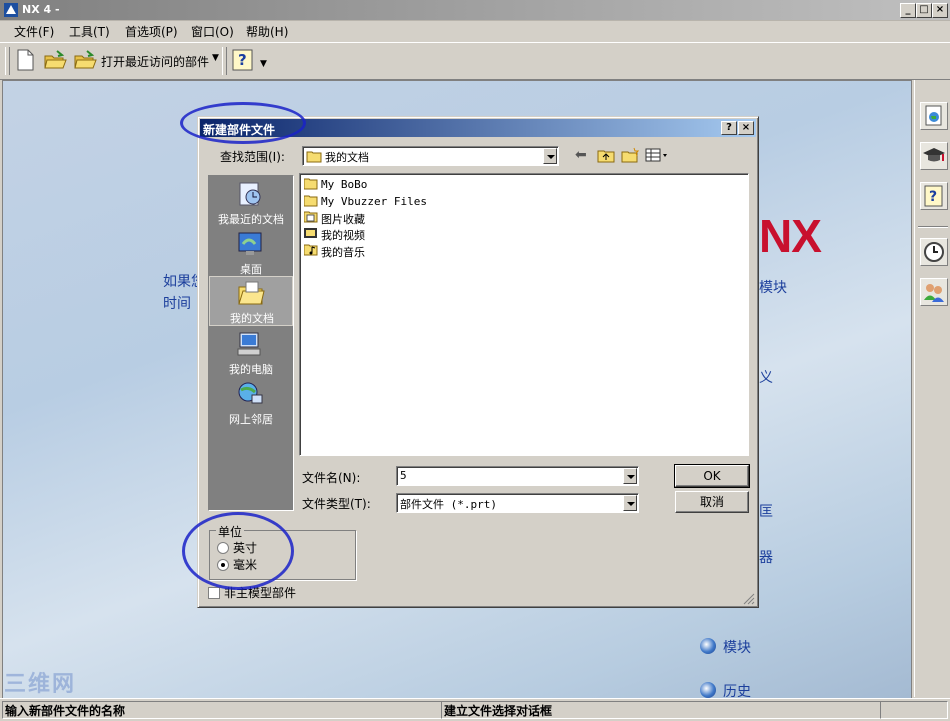 The width and height of the screenshot is (950, 721). What do you see at coordinates (374, 201) in the screenshot?
I see `file-name: My Vbuzzer Files` at bounding box center [374, 201].